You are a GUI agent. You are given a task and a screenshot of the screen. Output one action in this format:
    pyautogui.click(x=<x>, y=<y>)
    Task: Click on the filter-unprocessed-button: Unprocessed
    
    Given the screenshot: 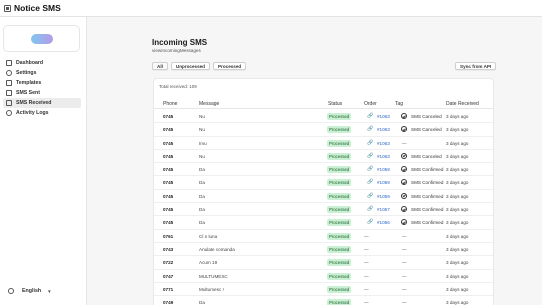 What is the action you would take?
    pyautogui.click(x=190, y=66)
    